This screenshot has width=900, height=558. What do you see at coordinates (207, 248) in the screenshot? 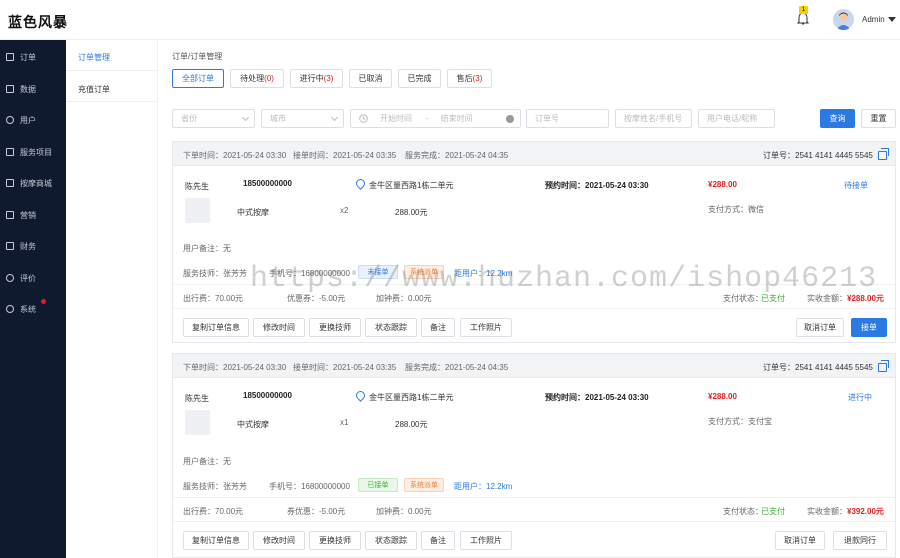
I see `user-remark: 用户备注：无` at bounding box center [207, 248].